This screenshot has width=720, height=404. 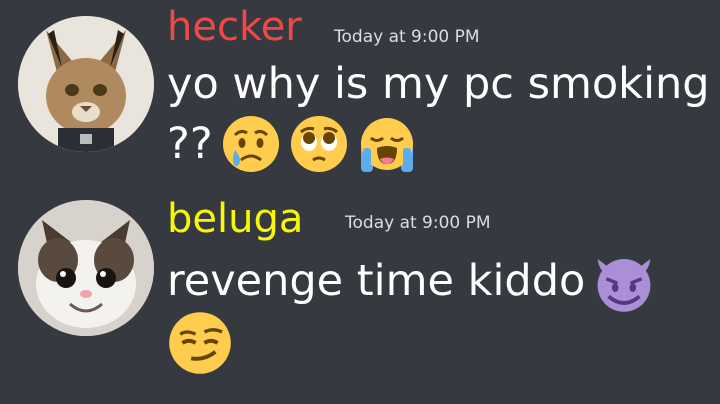 What do you see at coordinates (200, 343) in the screenshot?
I see `smirking-face-icon` at bounding box center [200, 343].